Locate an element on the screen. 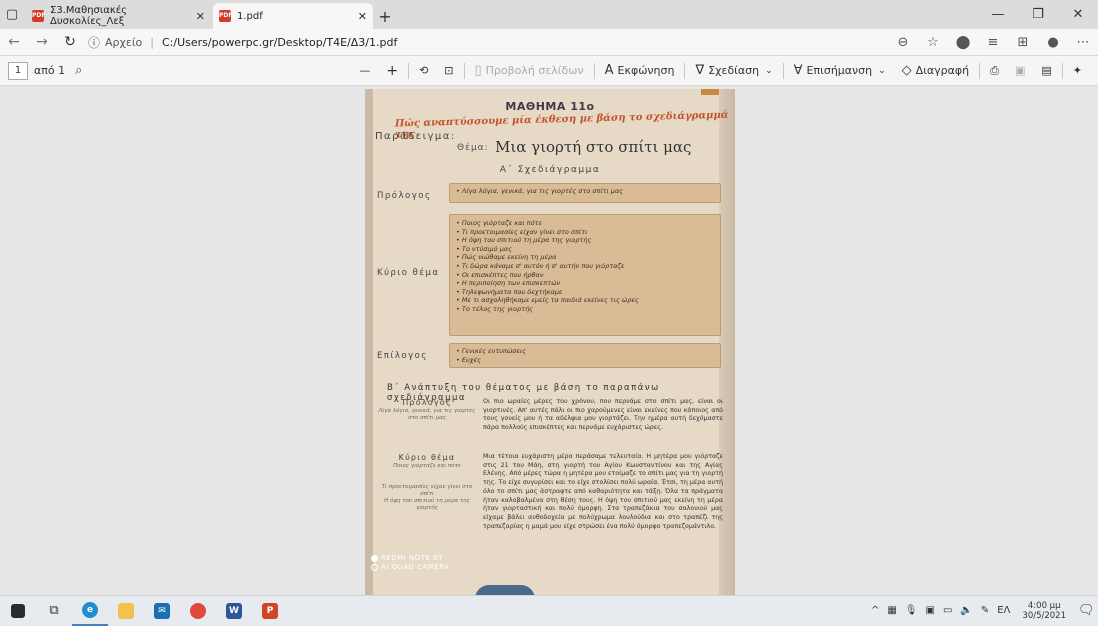 The height and width of the screenshot is (626, 1098). chevron-up-icon: ^ is located at coordinates (875, 610).